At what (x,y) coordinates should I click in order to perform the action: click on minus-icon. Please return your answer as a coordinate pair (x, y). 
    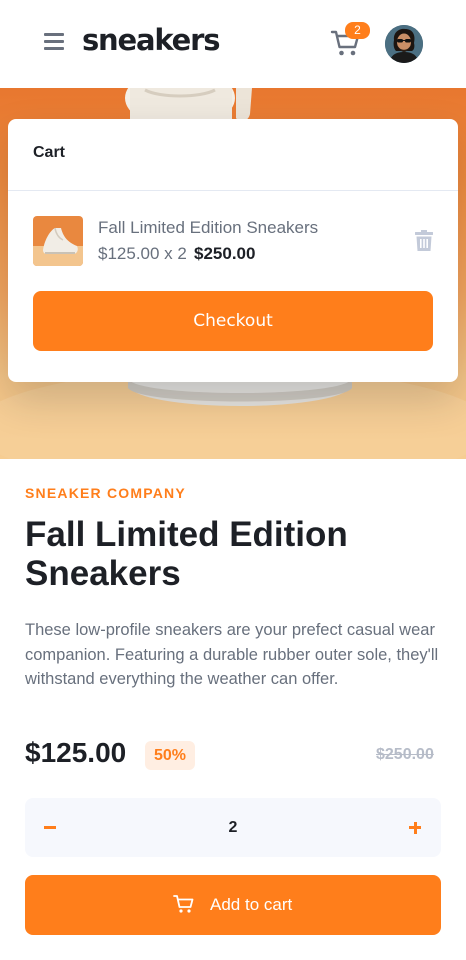
    Looking at the image, I should click on (55, 828).